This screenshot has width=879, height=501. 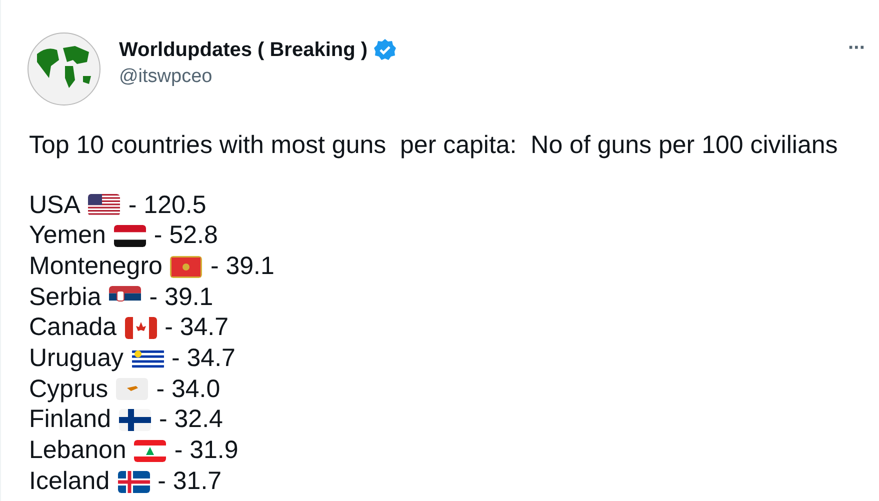 I want to click on author-name: Worldupdates ( Breaking ), so click(x=243, y=50).